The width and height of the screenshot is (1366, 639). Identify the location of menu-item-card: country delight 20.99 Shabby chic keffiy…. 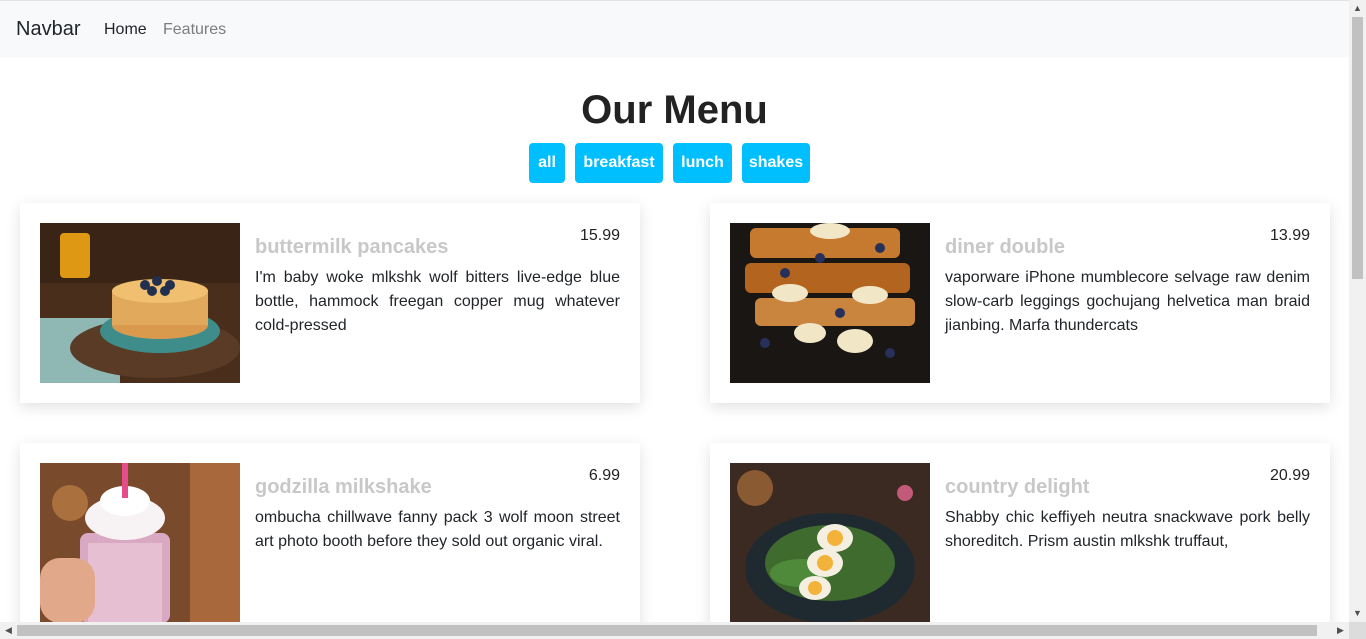
(1020, 532).